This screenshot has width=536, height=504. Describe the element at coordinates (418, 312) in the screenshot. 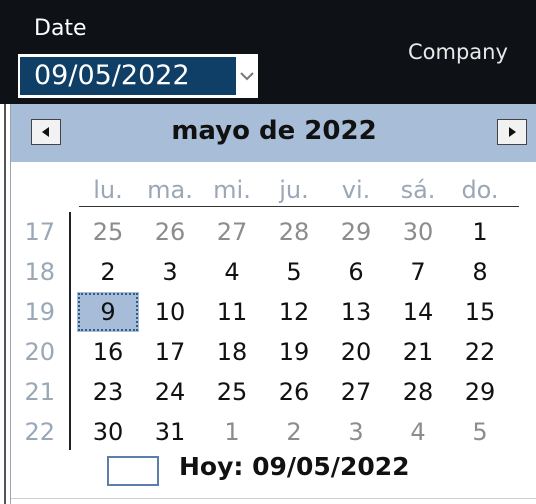

I see `day-cell: 14` at that location.